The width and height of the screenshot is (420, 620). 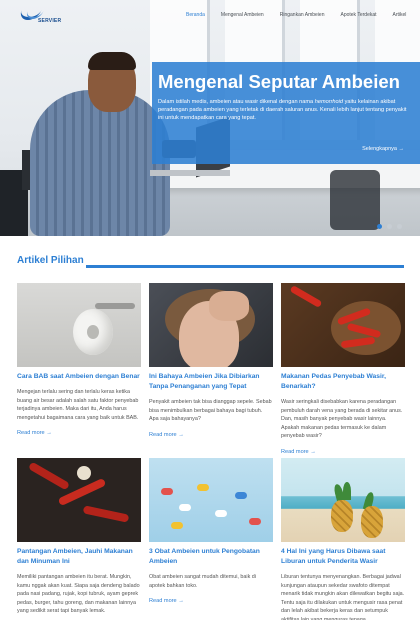 I want to click on pineapple-leaf, so click(x=347, y=491).